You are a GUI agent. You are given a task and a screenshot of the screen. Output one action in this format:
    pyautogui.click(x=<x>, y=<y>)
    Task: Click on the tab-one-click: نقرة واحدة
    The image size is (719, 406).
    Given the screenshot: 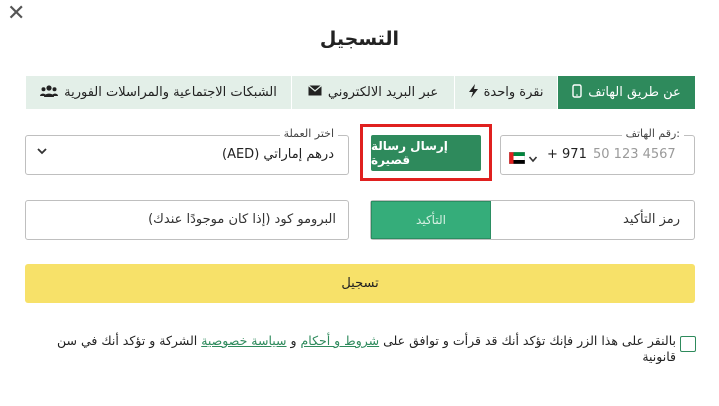 What is the action you would take?
    pyautogui.click(x=505, y=92)
    